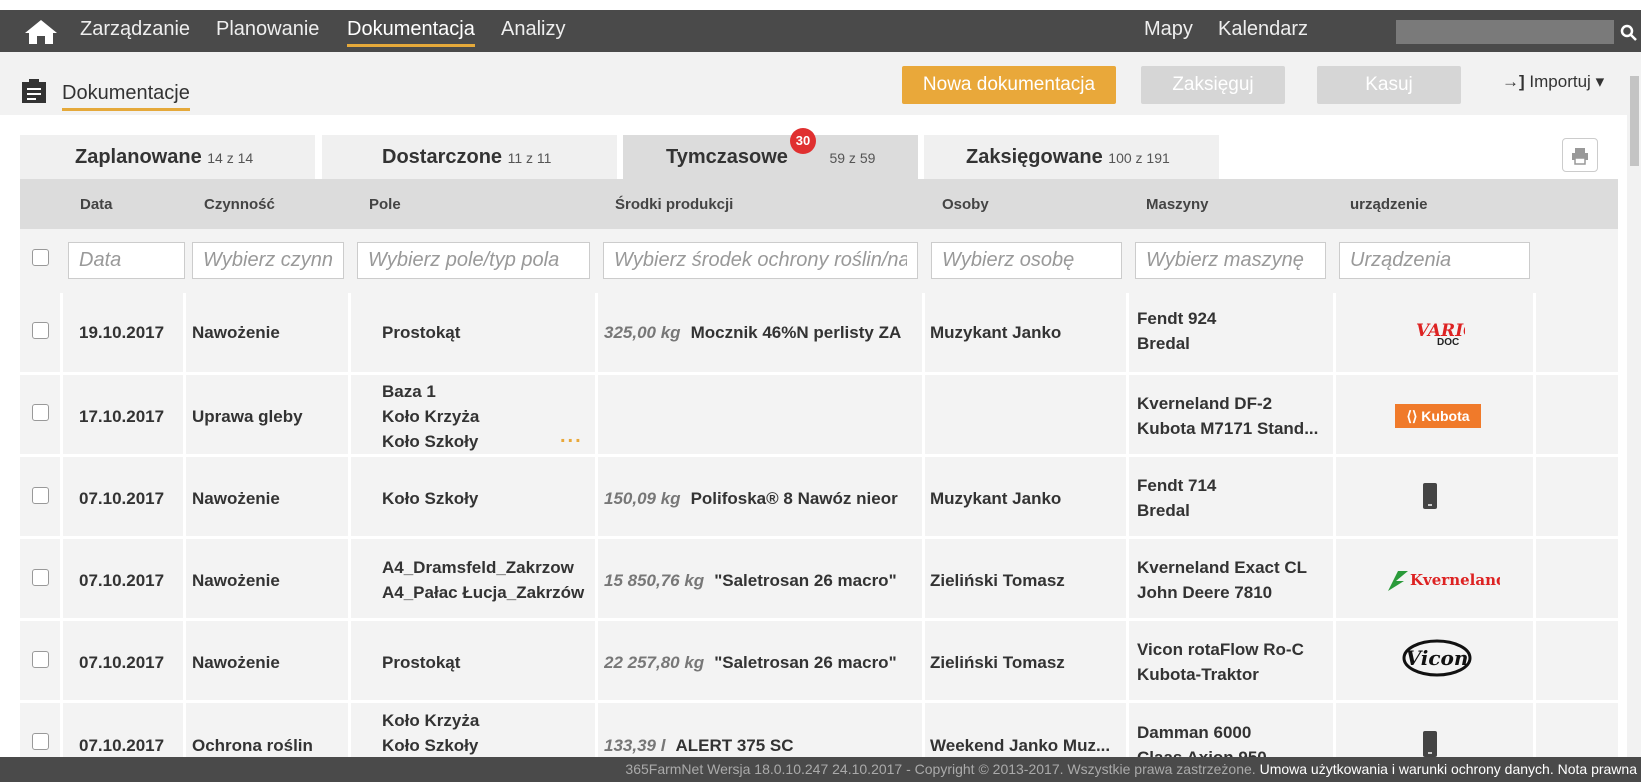 The image size is (1641, 782). What do you see at coordinates (1177, 204) in the screenshot?
I see `column-header-machines: Maszyny` at bounding box center [1177, 204].